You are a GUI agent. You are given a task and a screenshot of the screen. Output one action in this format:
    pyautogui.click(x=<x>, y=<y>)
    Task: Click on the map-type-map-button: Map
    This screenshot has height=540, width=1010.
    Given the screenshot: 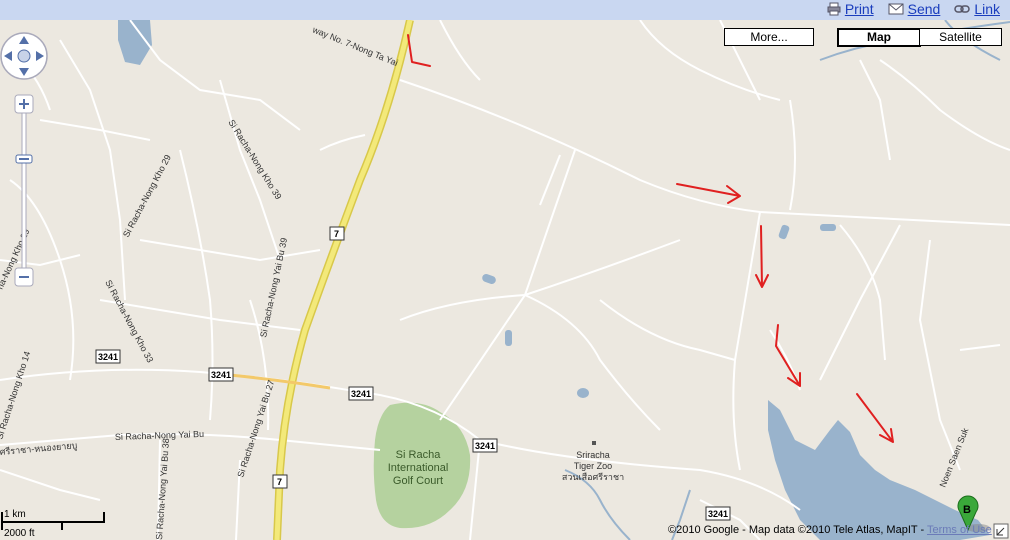 What is the action you would take?
    pyautogui.click(x=879, y=37)
    